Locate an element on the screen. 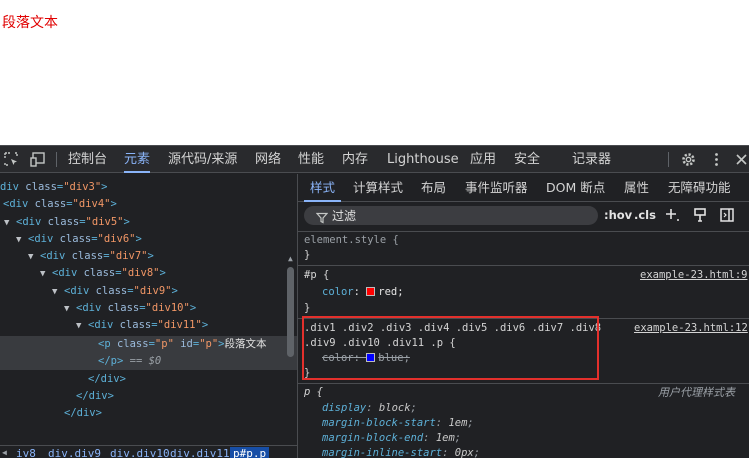 The image size is (749, 458). dom-node-div10: ▼ <div class="div10"> is located at coordinates (148, 308).